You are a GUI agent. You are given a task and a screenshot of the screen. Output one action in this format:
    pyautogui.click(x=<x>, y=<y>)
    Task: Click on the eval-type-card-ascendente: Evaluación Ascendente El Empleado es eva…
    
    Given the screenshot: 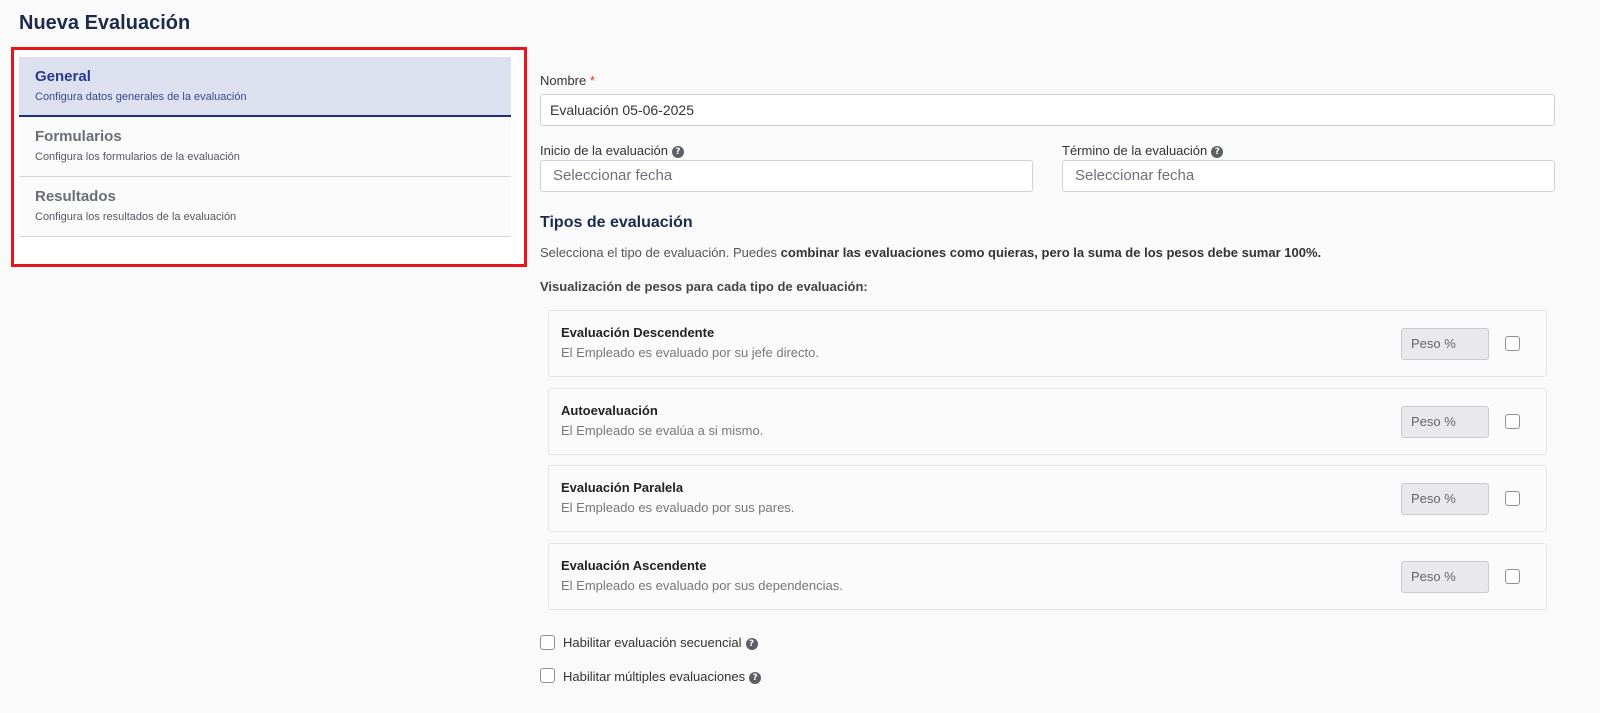 What is the action you would take?
    pyautogui.click(x=1047, y=576)
    